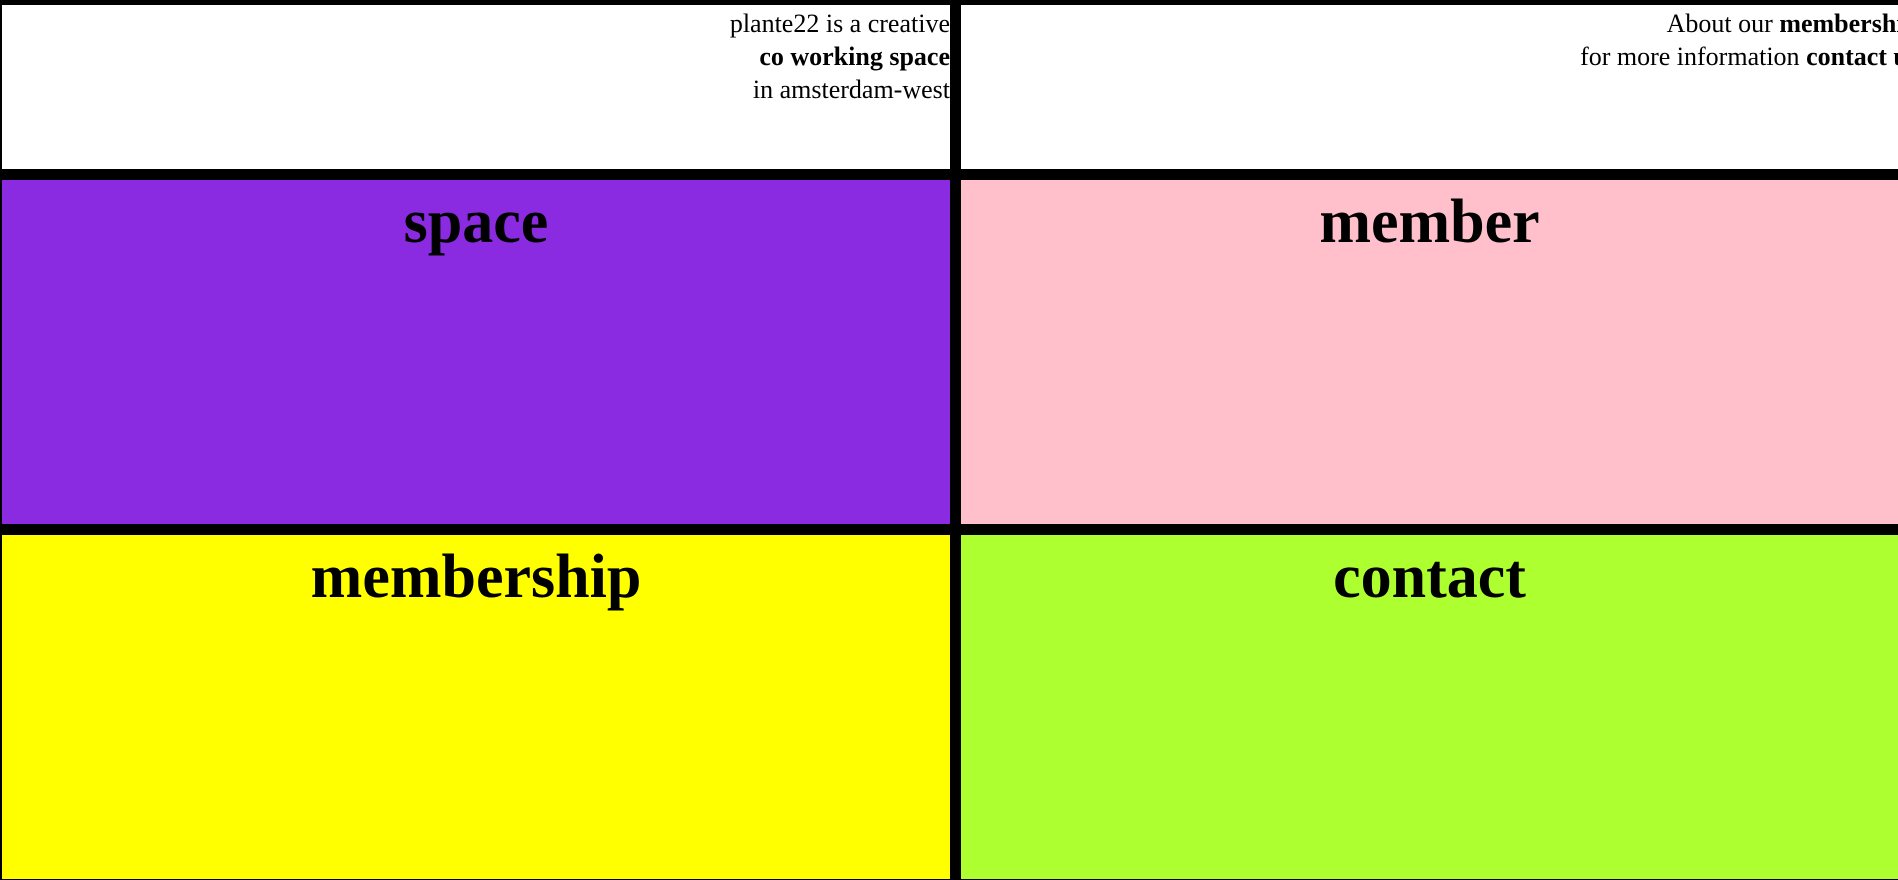 The height and width of the screenshot is (880, 1898). Describe the element at coordinates (476, 222) in the screenshot. I see `space-title: space` at that location.